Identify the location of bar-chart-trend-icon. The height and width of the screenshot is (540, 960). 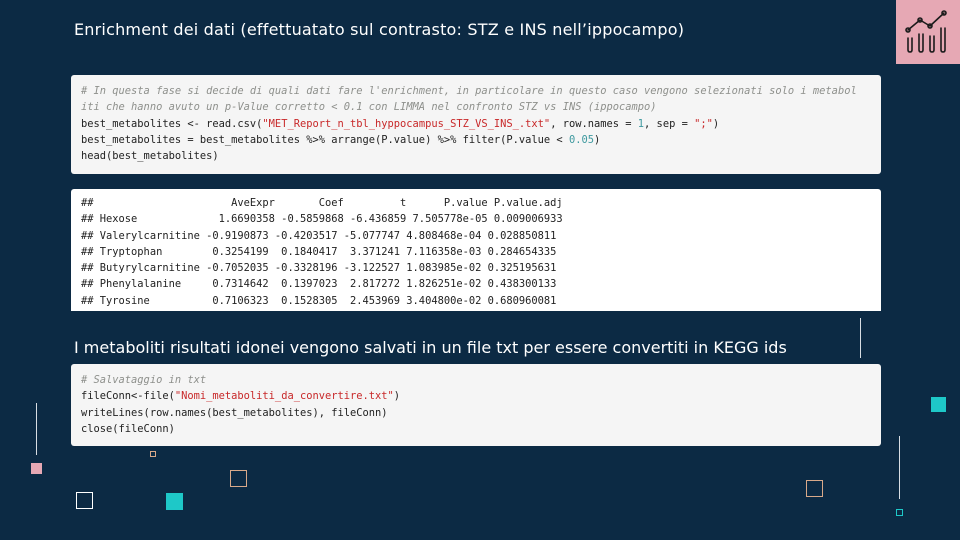
(926, 31).